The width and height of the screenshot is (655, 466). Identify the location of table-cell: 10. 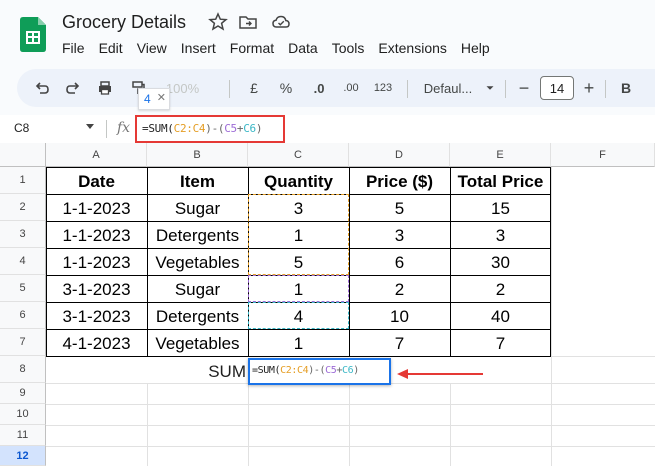
(399, 316).